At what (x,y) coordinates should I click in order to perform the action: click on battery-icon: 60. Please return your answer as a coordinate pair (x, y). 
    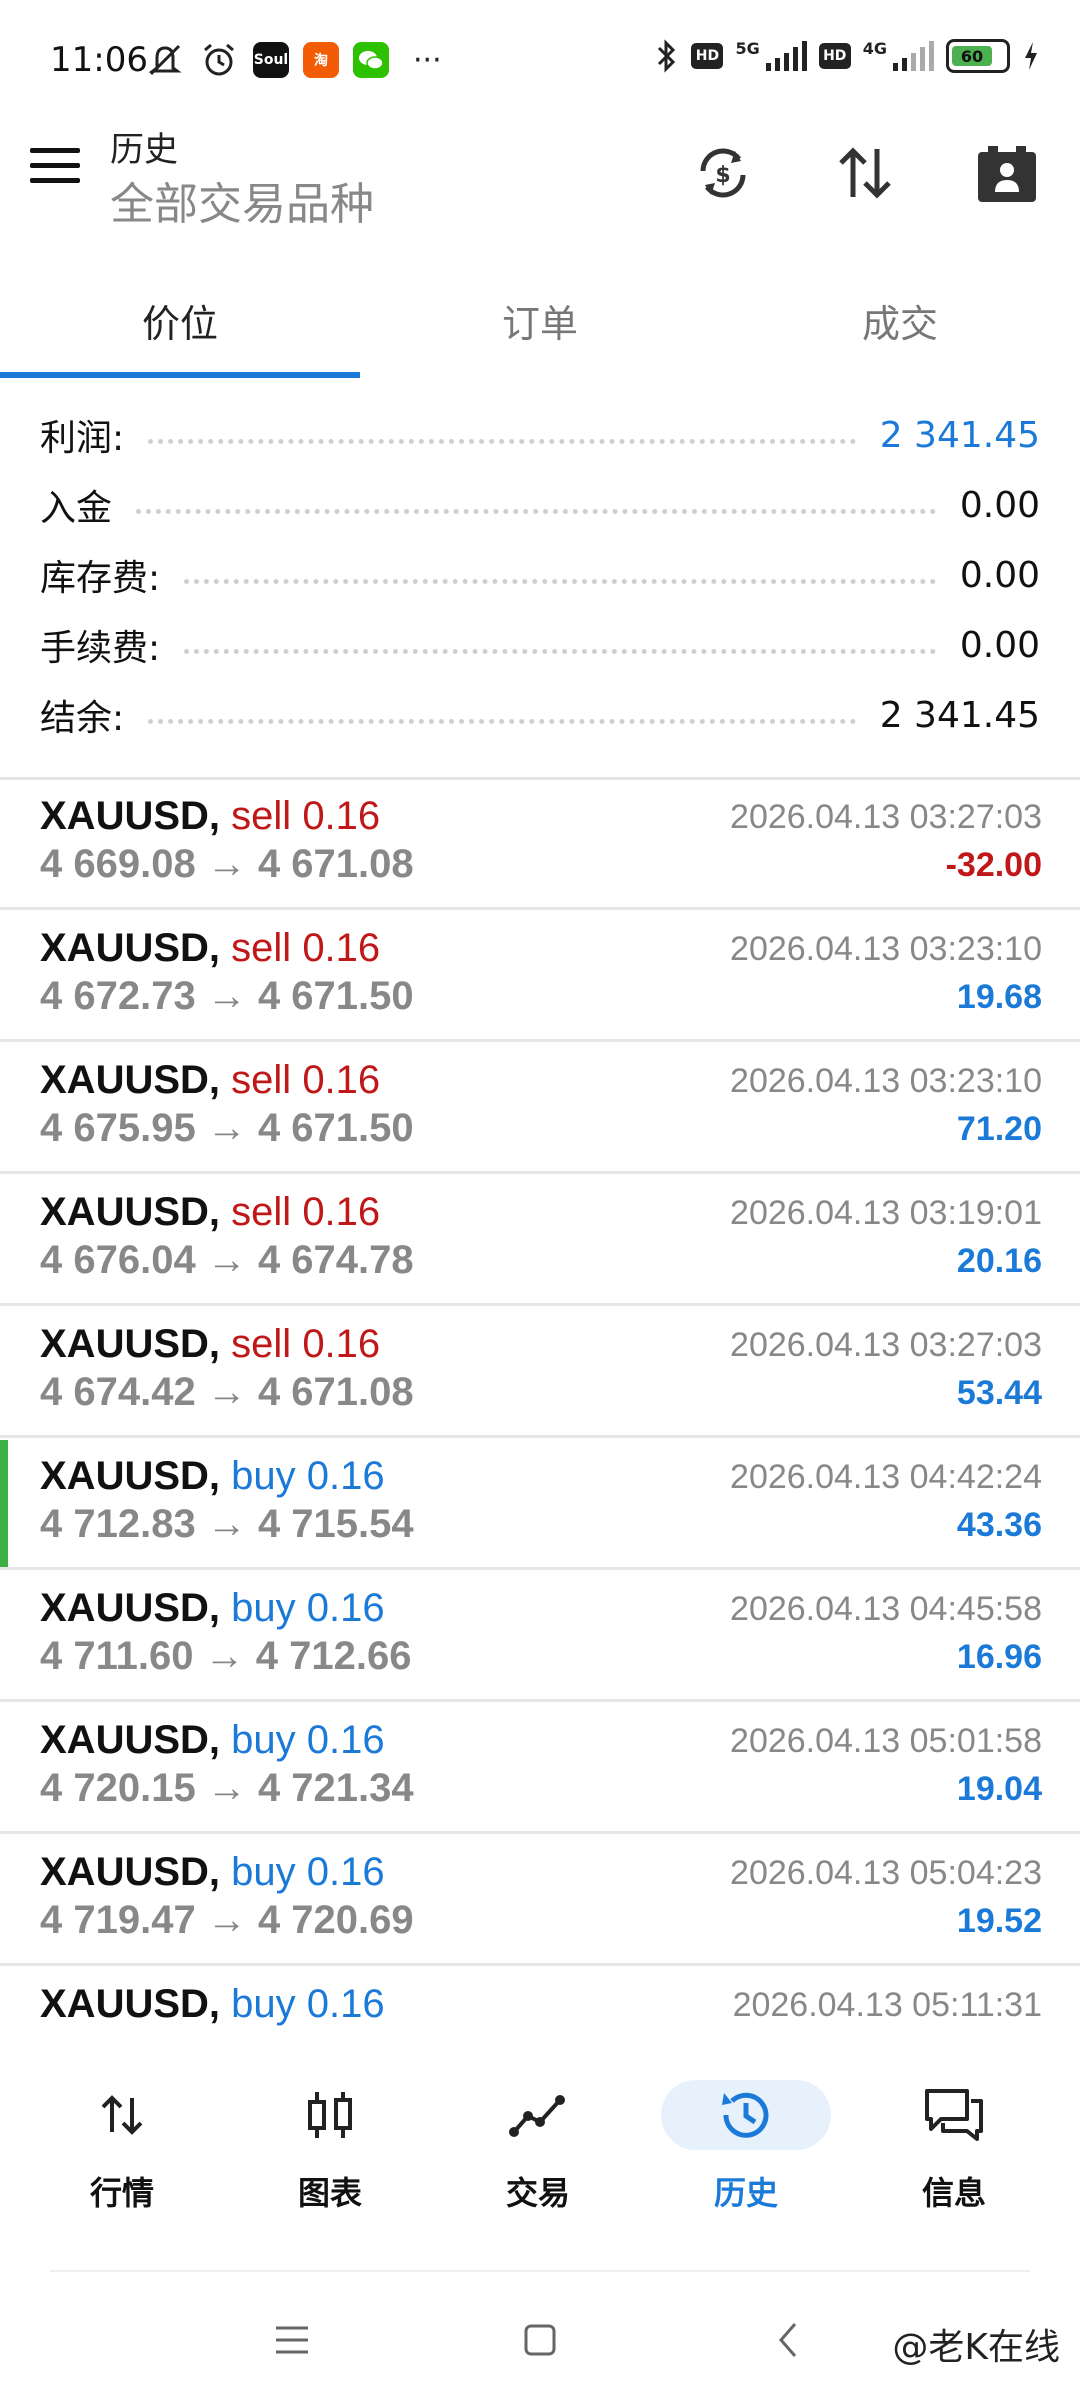
    Looking at the image, I should click on (978, 56).